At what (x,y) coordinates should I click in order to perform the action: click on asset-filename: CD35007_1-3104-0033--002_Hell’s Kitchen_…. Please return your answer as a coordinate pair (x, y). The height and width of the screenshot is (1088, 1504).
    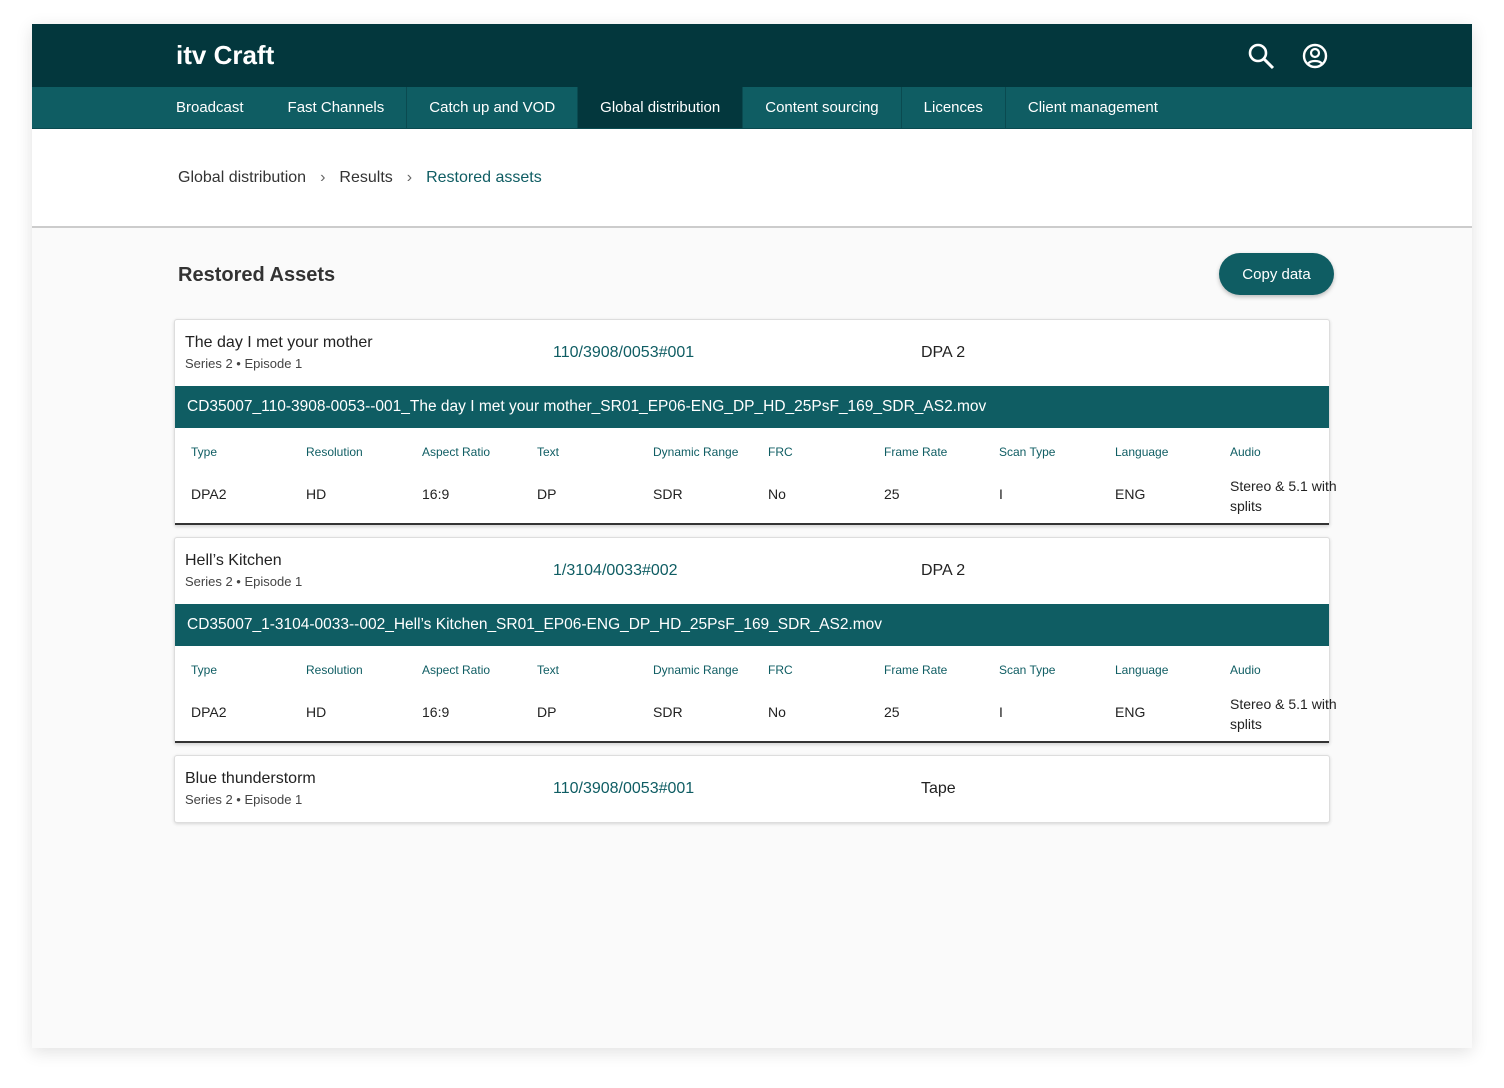
    Looking at the image, I should click on (752, 625).